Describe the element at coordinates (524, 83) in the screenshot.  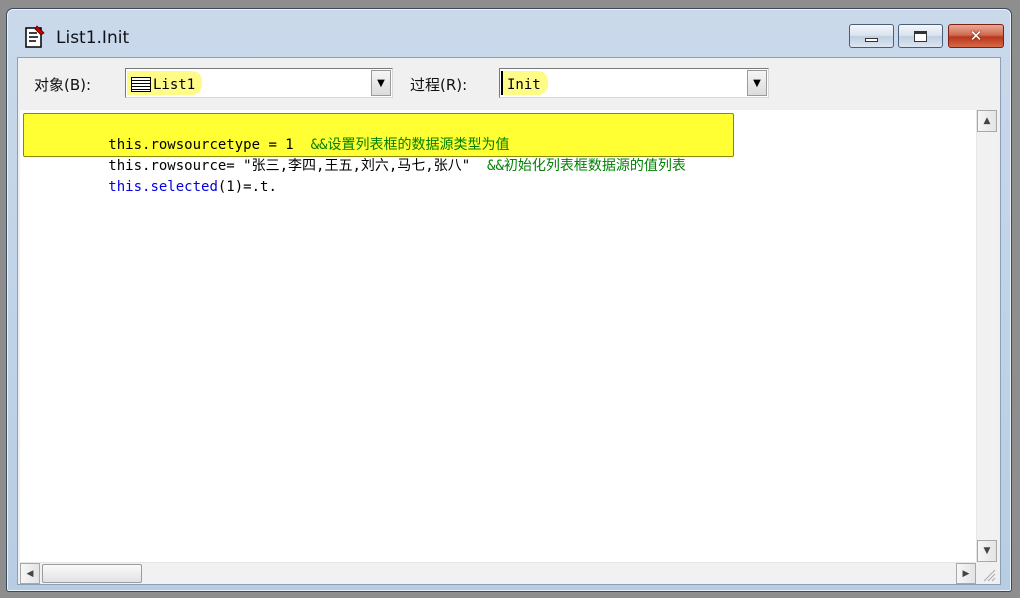
I see `procedure-selected-value: Init` at that location.